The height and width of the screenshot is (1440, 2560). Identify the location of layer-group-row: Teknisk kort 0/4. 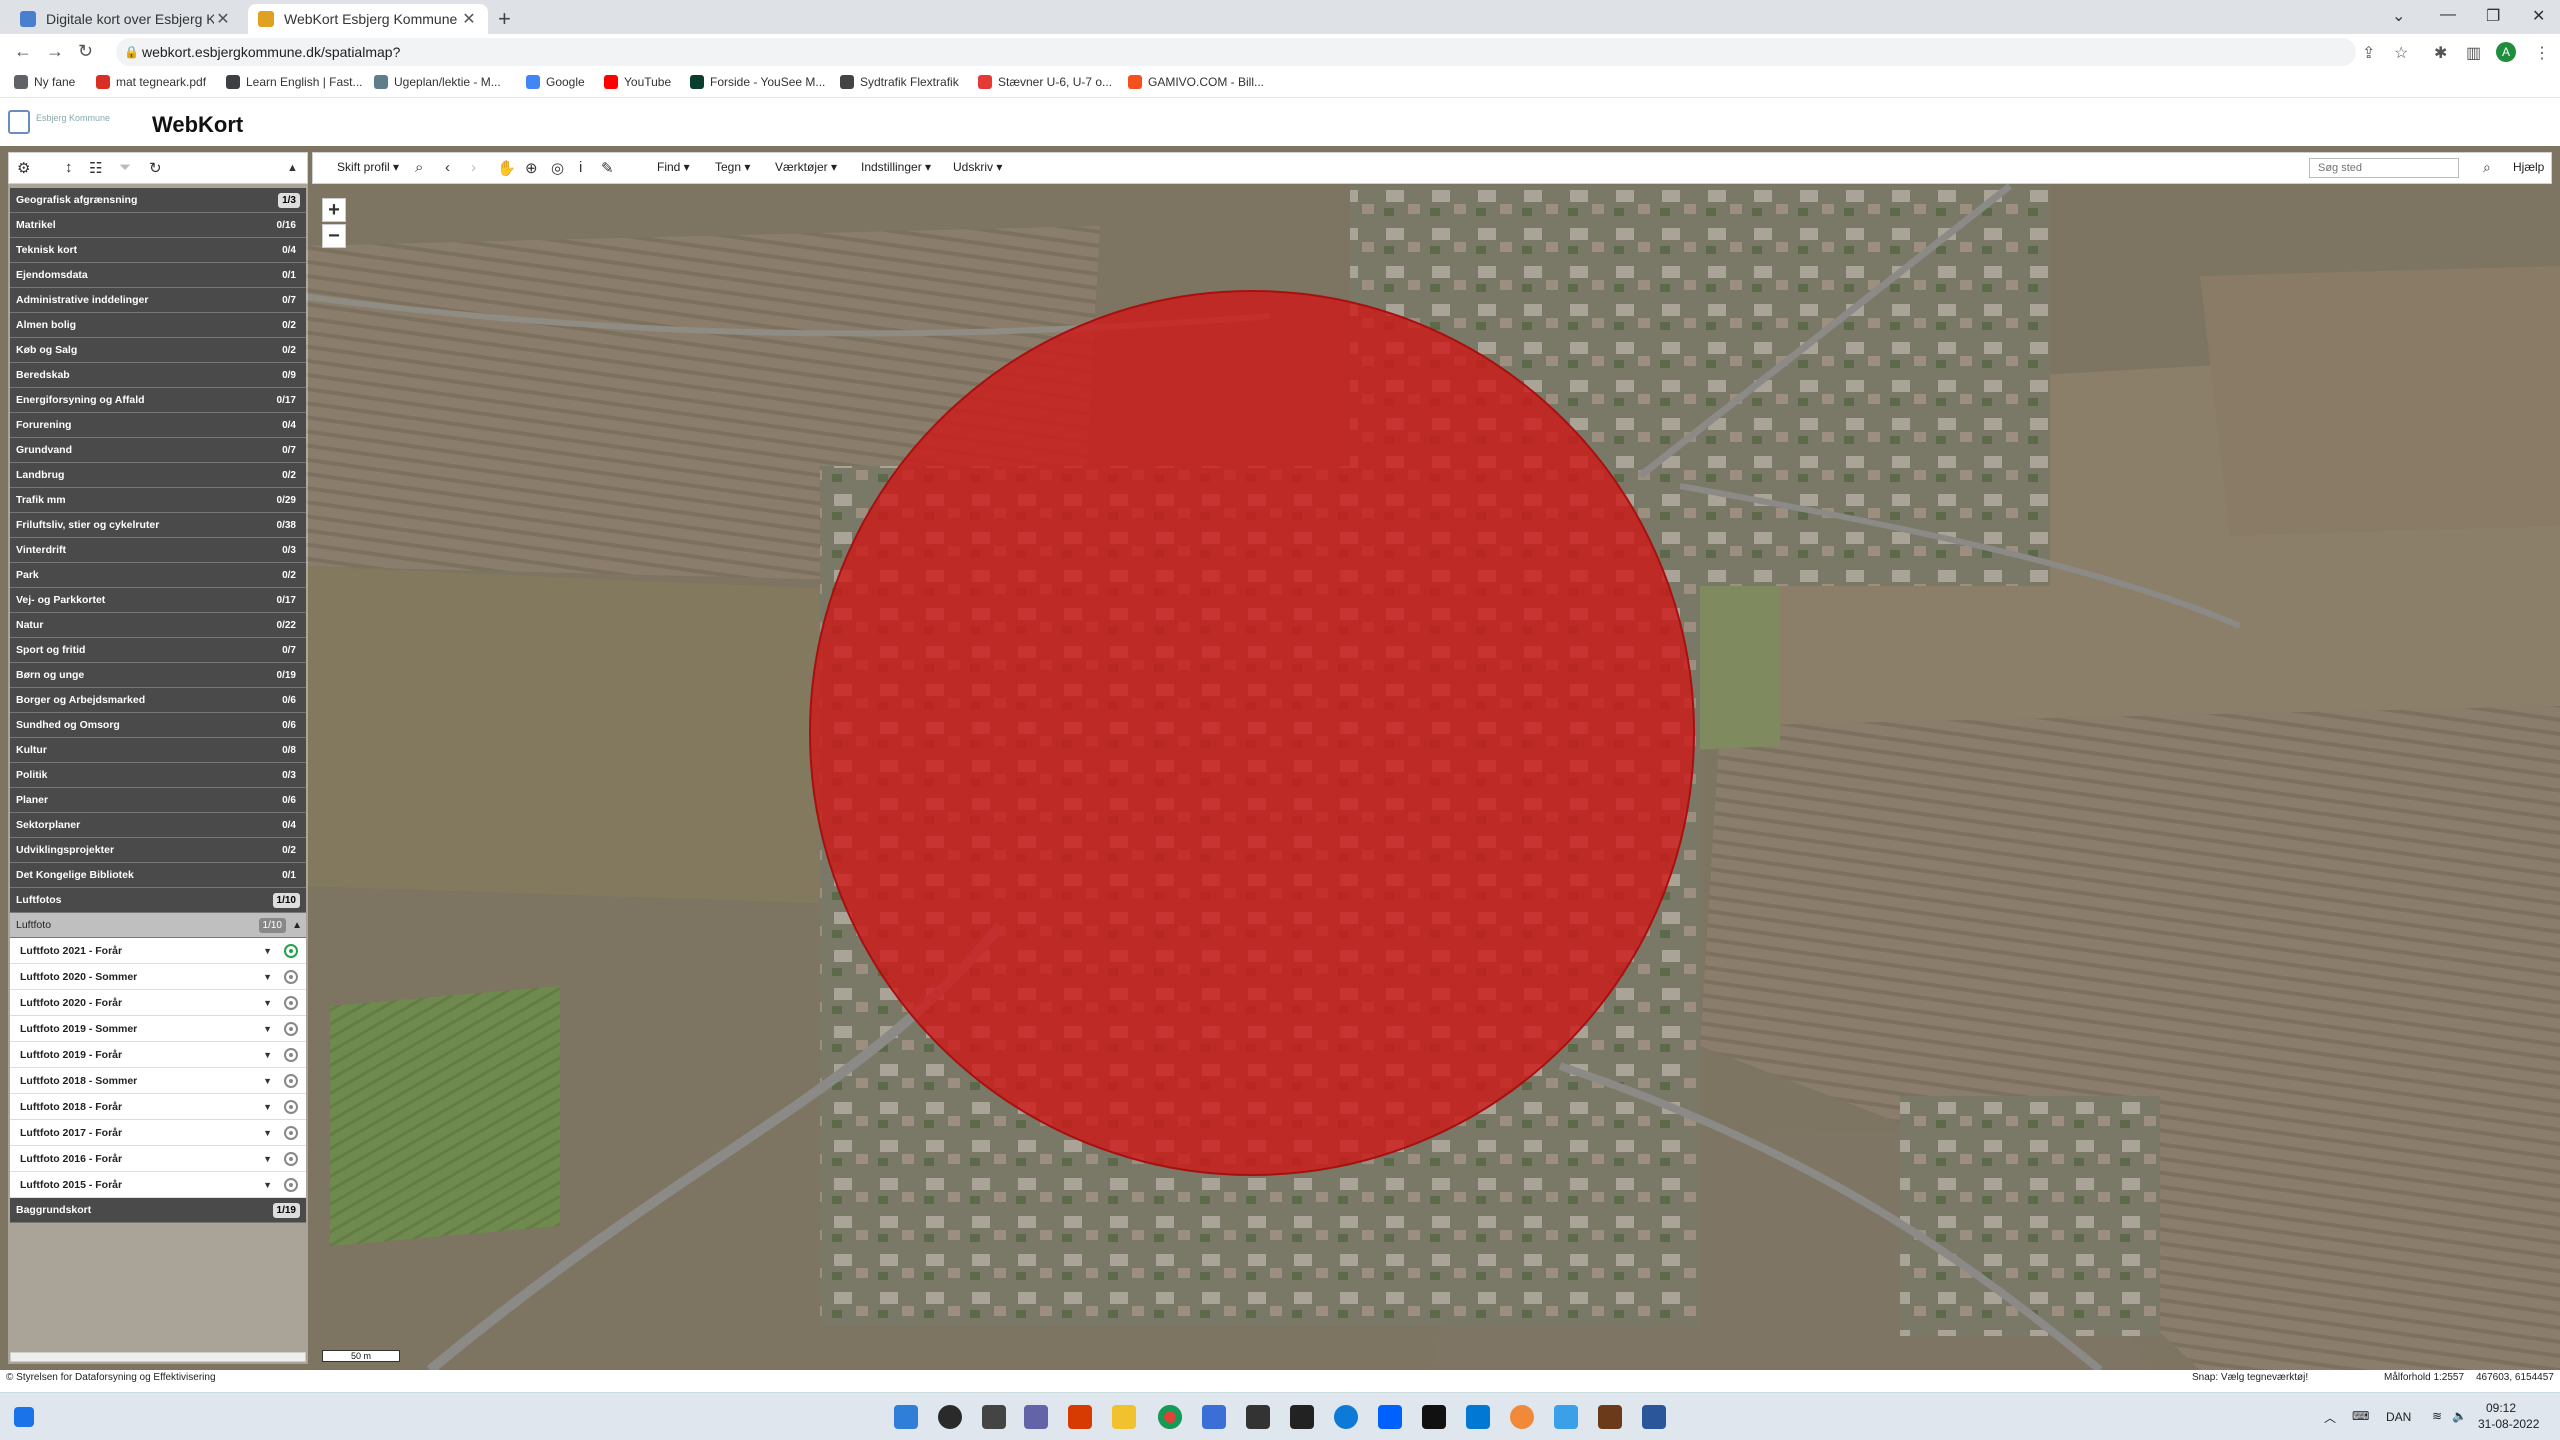
(158, 250).